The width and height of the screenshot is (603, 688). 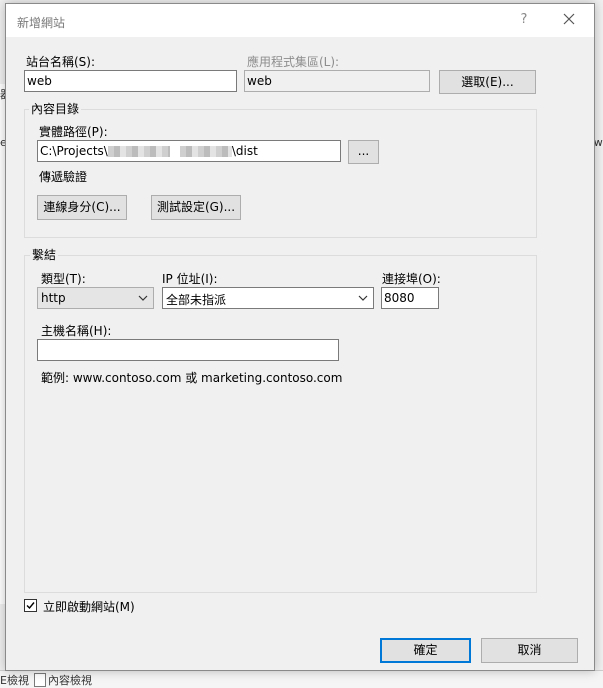 I want to click on background-status-bar: E檢視 內容檢視, so click(x=301, y=679).